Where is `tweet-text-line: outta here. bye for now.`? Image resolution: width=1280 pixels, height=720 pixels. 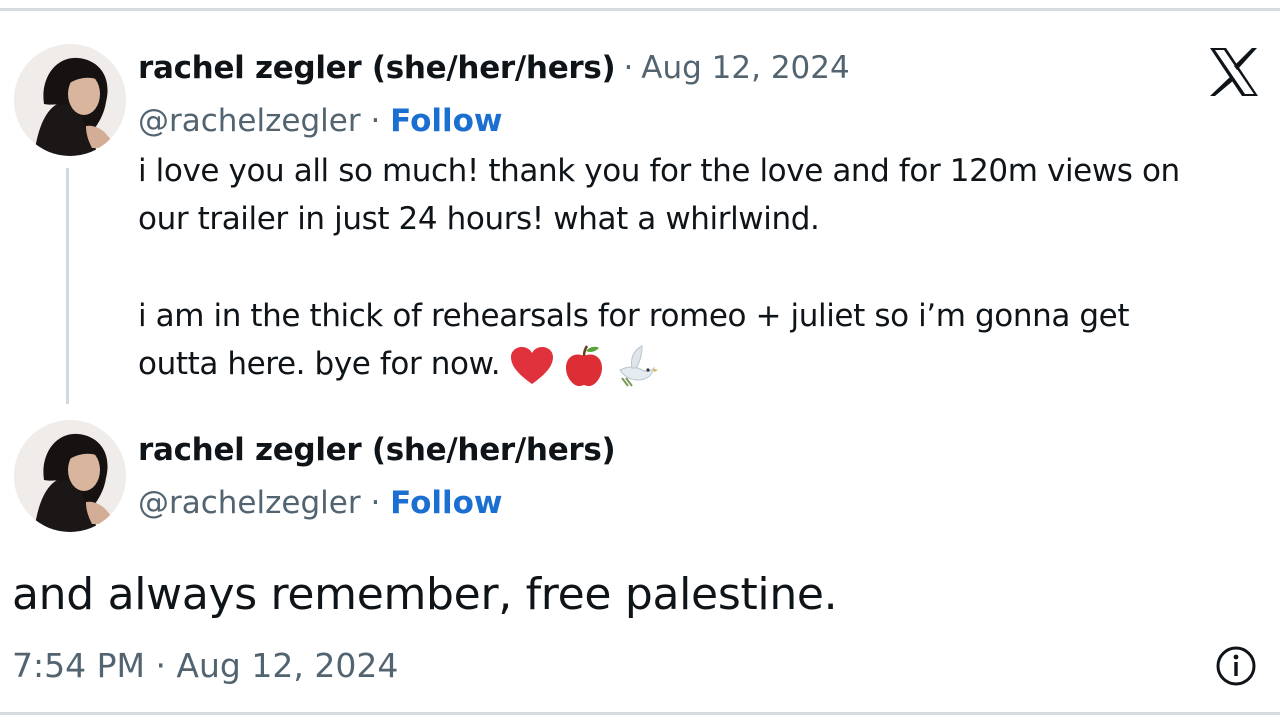 tweet-text-line: outta here. bye for now. is located at coordinates (319, 364).